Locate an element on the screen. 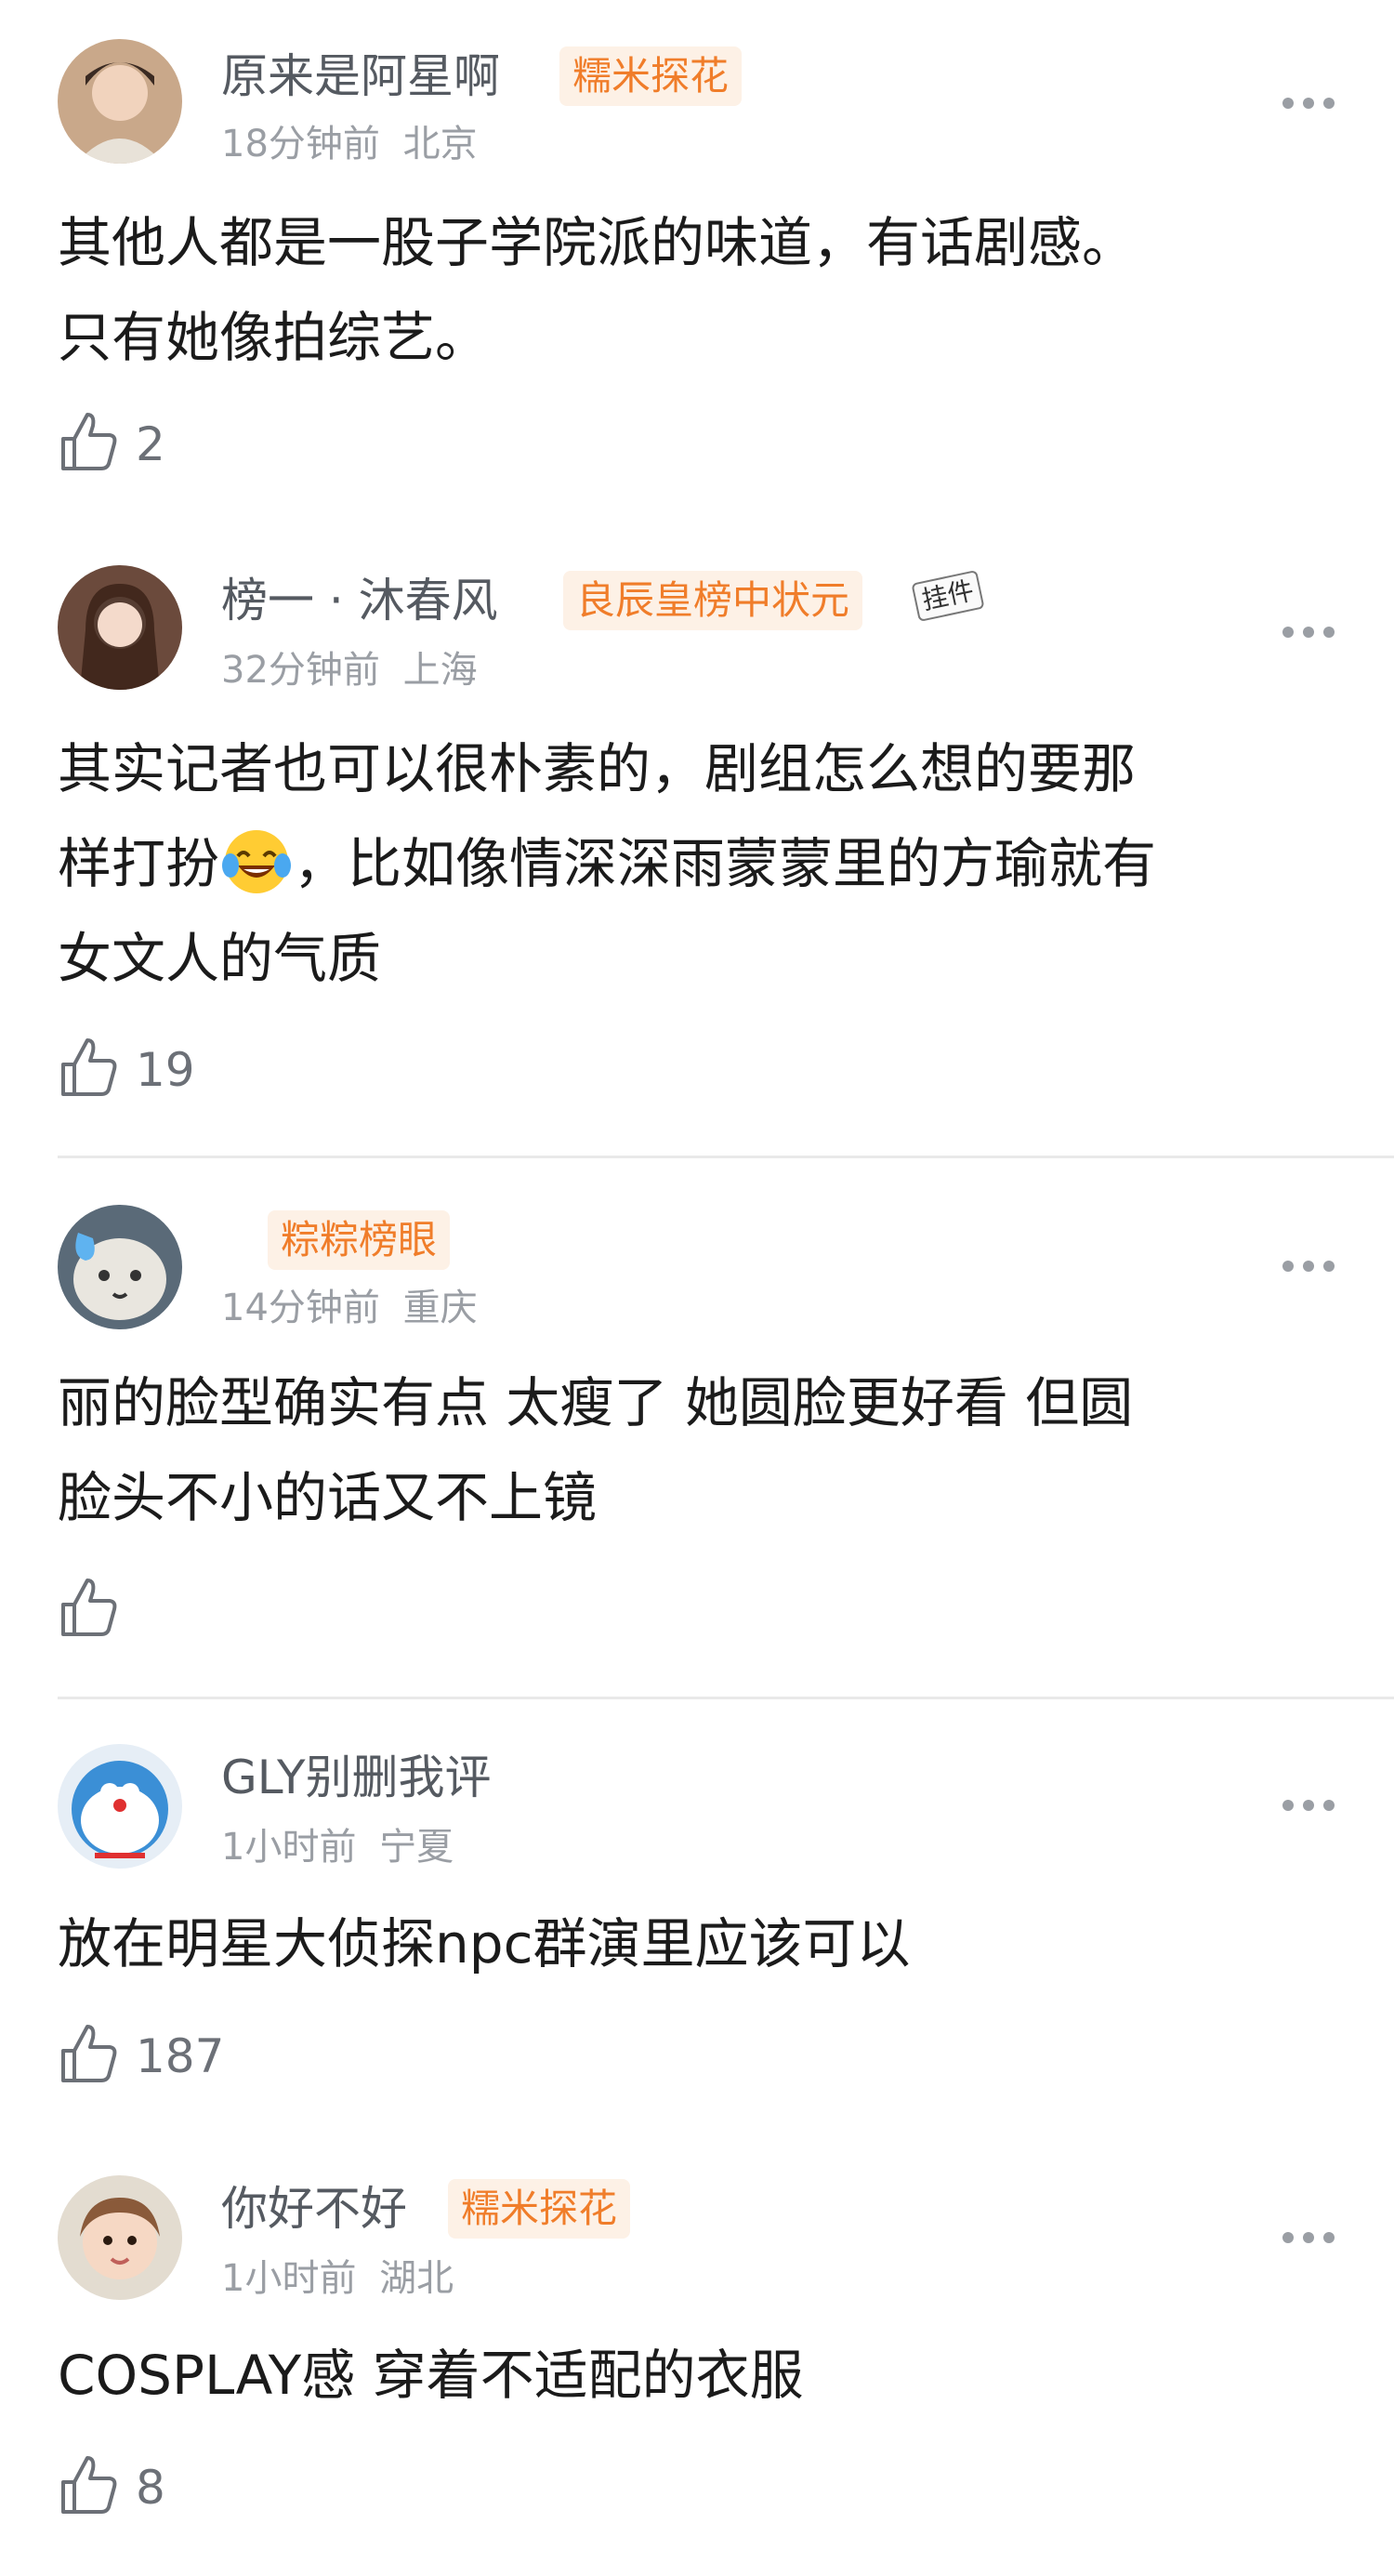 This screenshot has width=1394, height=2576. comment-location: 上海 is located at coordinates (440, 670).